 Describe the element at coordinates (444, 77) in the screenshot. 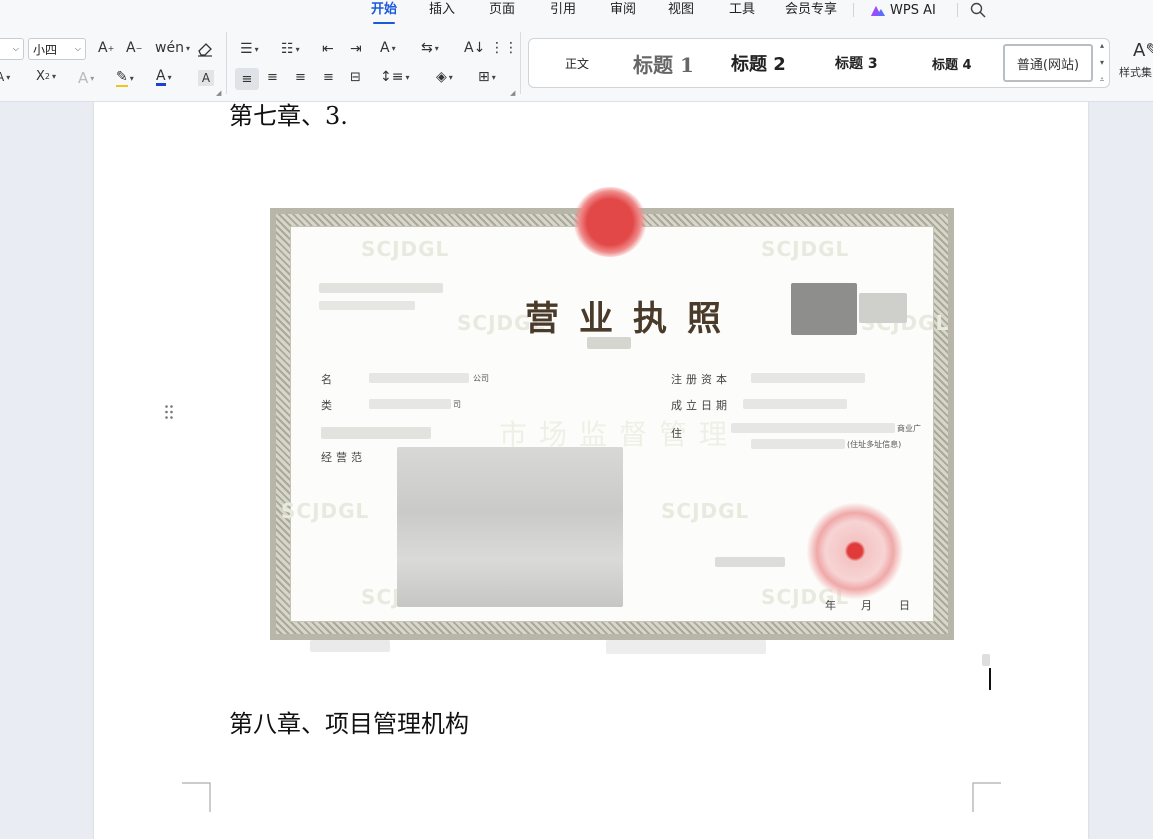

I see `shading-button: ◈ ▾` at that location.